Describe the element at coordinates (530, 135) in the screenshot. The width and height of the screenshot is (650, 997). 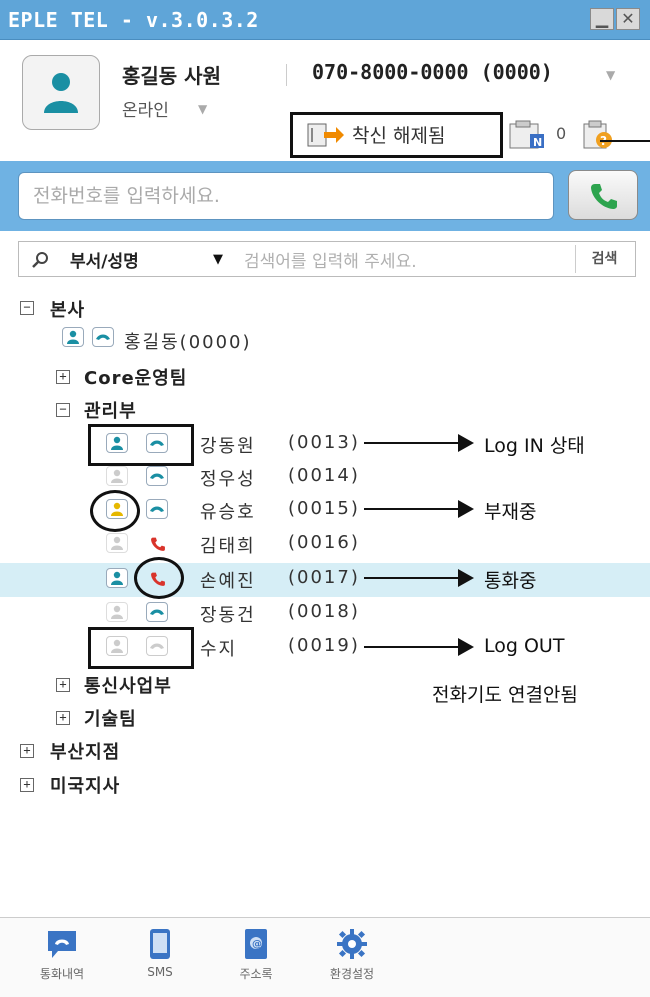
I see `notice-icon: N` at that location.